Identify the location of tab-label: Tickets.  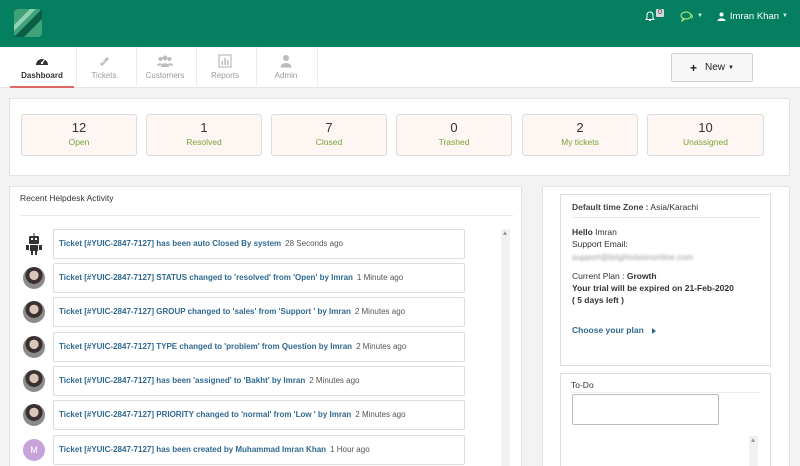
(104, 75).